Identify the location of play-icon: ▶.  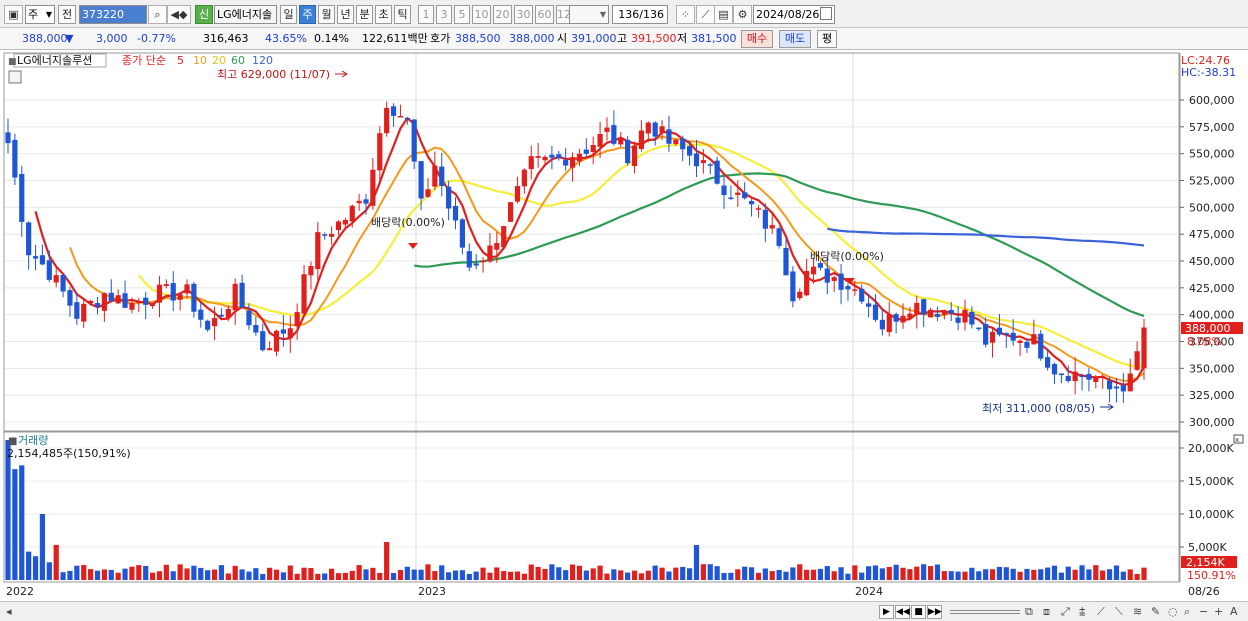
(886, 612).